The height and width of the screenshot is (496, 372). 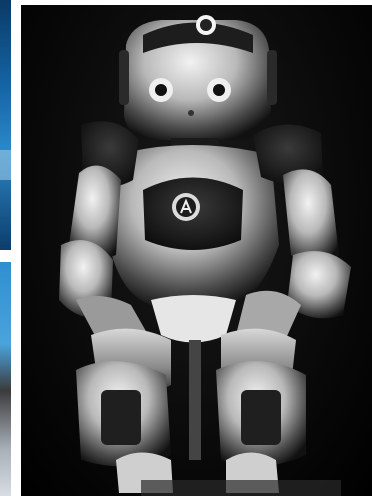 I want to click on robot-right-leg, so click(x=261, y=410).